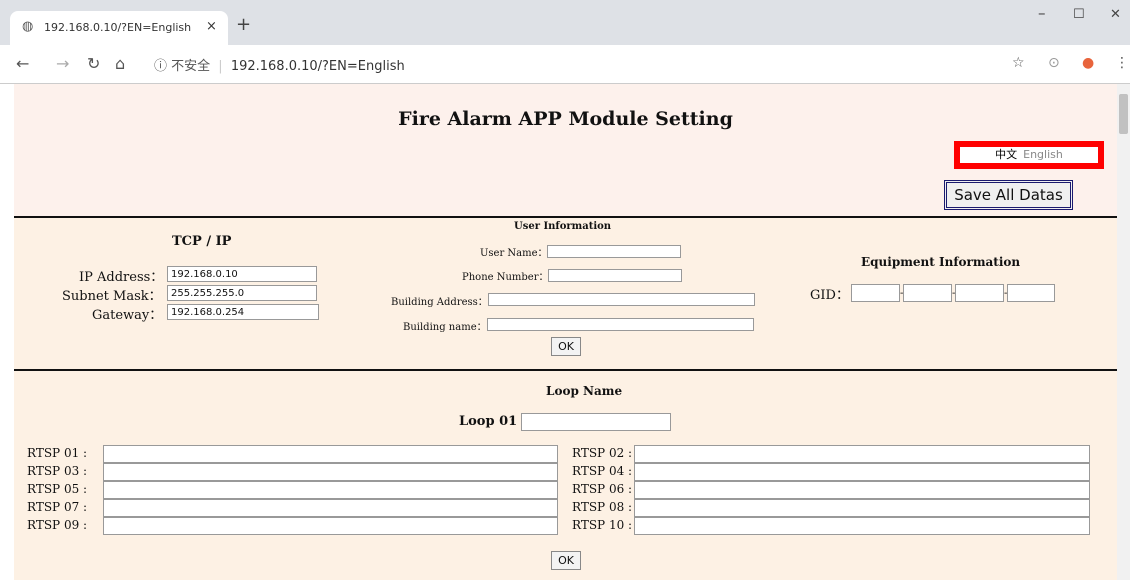 The height and width of the screenshot is (580, 1130). Describe the element at coordinates (1018, 63) in the screenshot. I see `star-icon: ☆` at that location.